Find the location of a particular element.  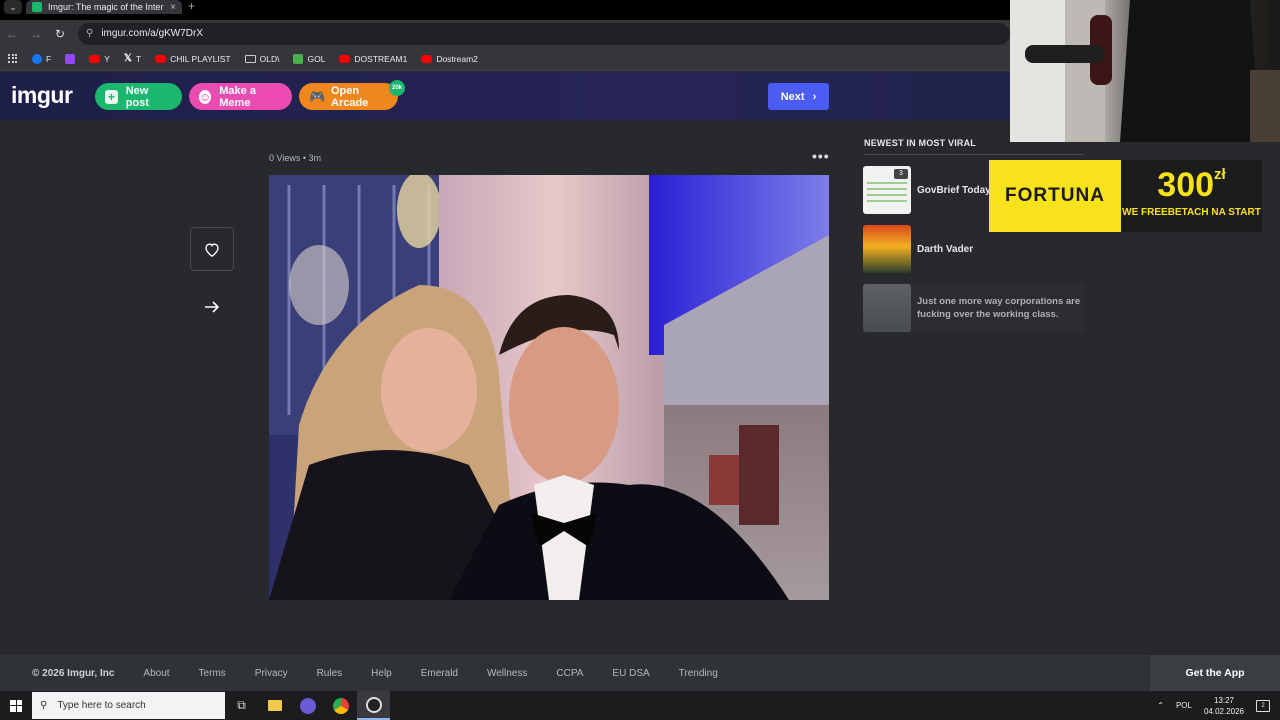

system-tray: ⌃ POL 13:27 04.02.2026 2 is located at coordinates (1218, 705).